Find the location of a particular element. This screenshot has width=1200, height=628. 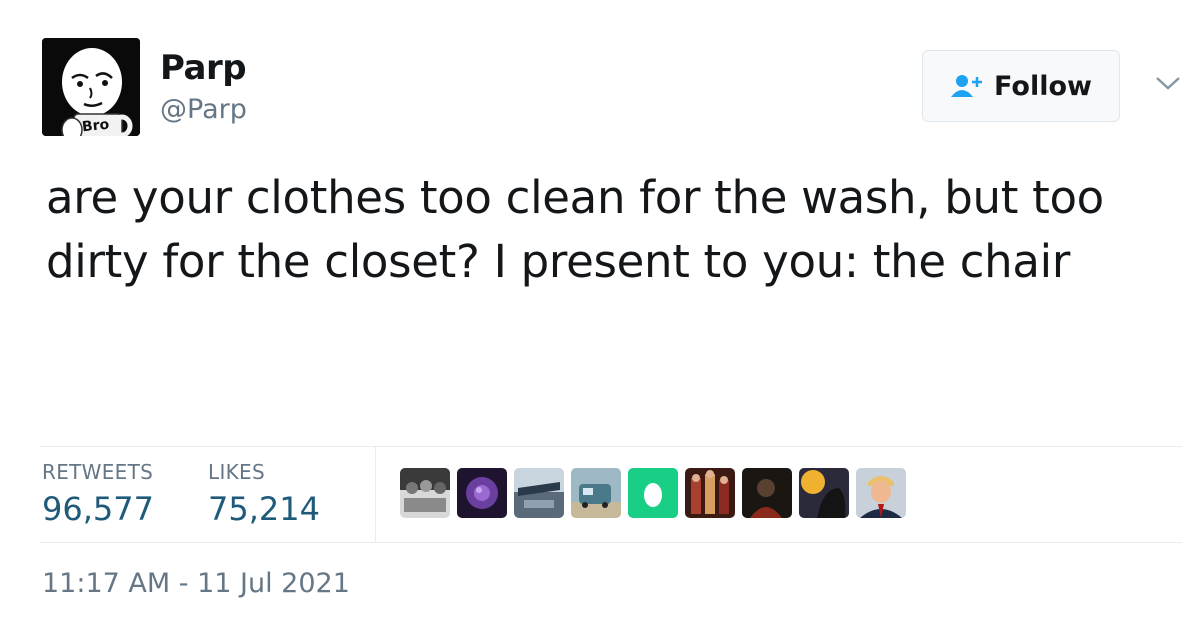

liker-avatars is located at coordinates (653, 493).